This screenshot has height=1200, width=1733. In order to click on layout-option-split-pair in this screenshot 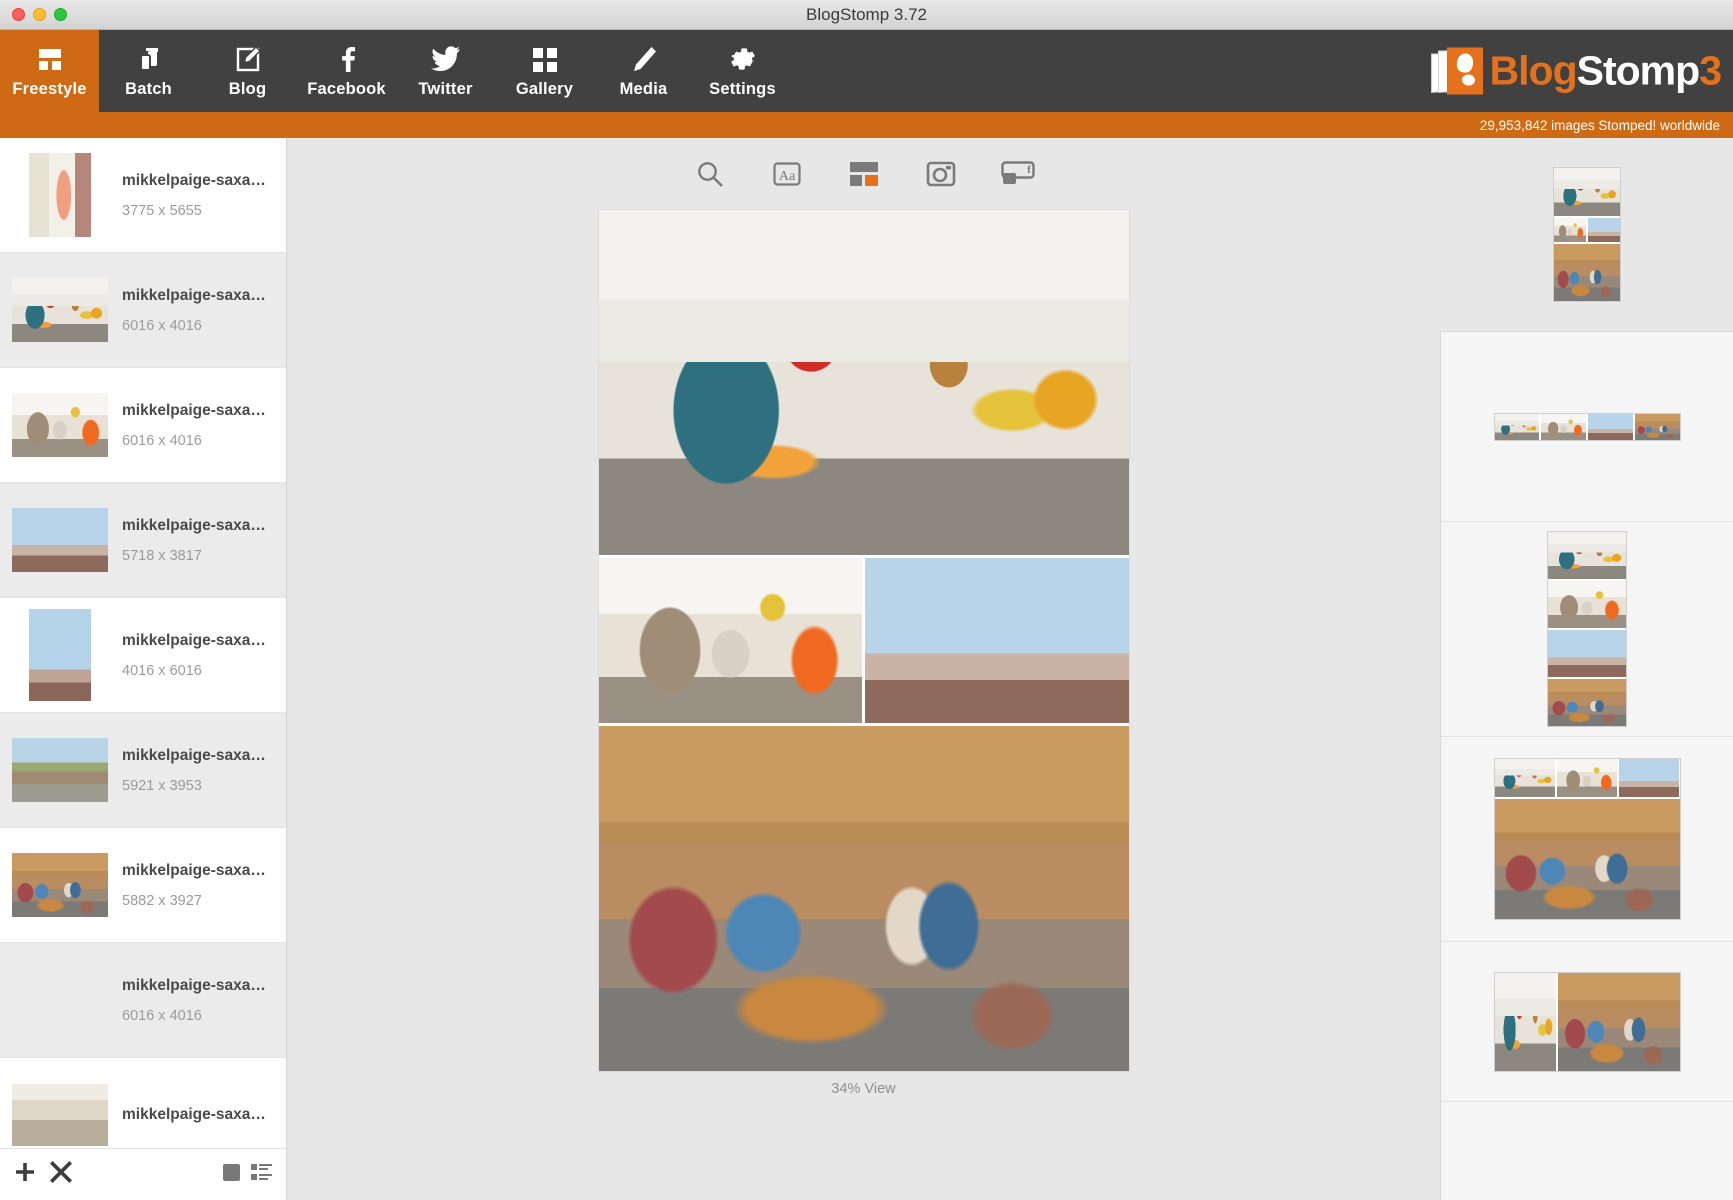, I will do `click(1587, 1022)`.